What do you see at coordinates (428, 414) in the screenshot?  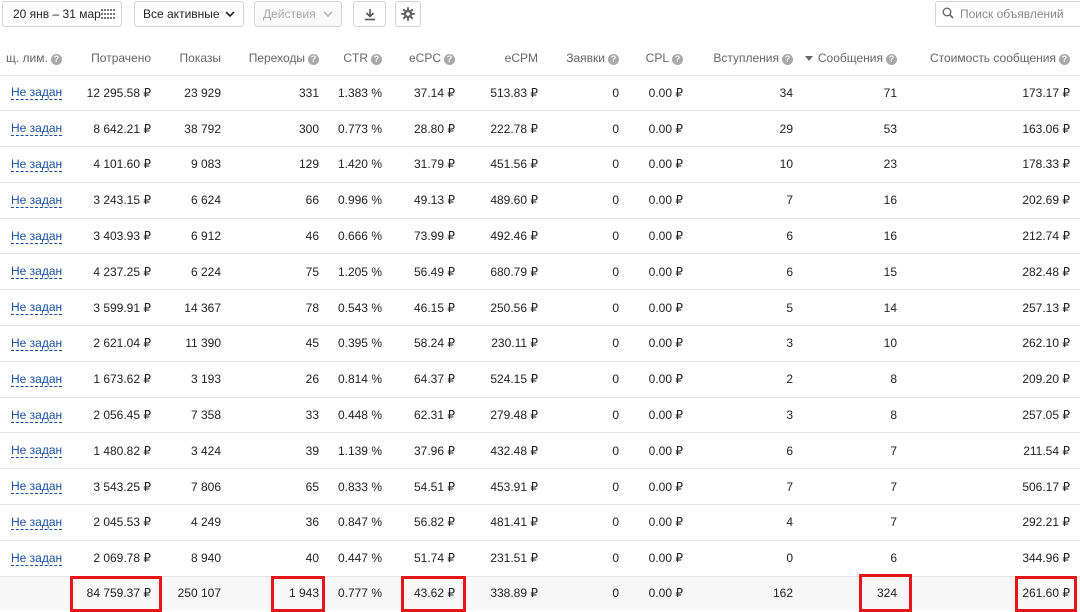 I see `cell-ecpc: 62.31 ₽` at bounding box center [428, 414].